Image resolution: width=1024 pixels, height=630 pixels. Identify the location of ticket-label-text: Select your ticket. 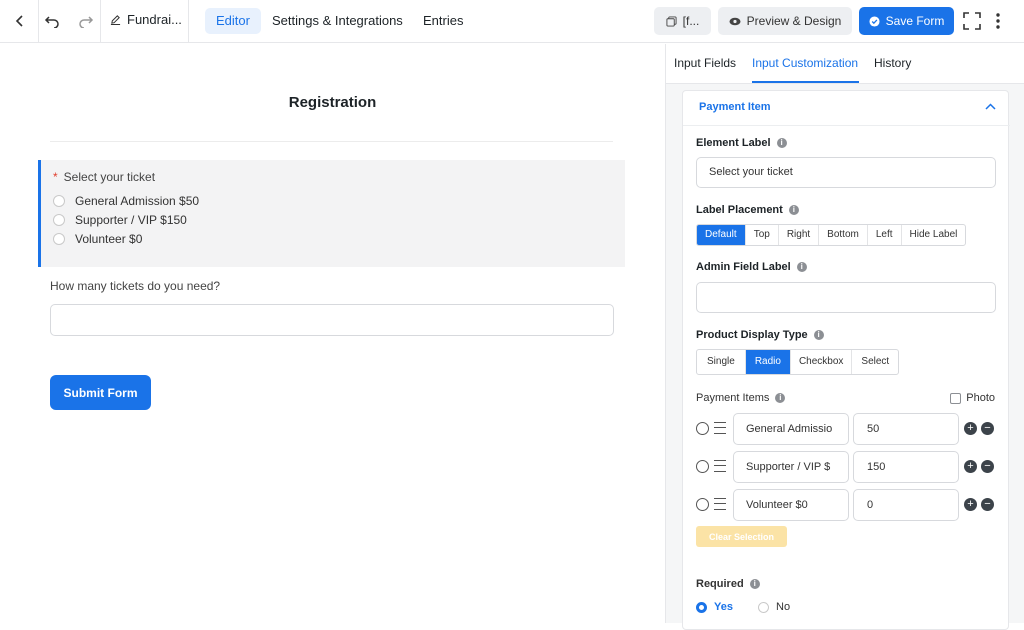
(109, 177).